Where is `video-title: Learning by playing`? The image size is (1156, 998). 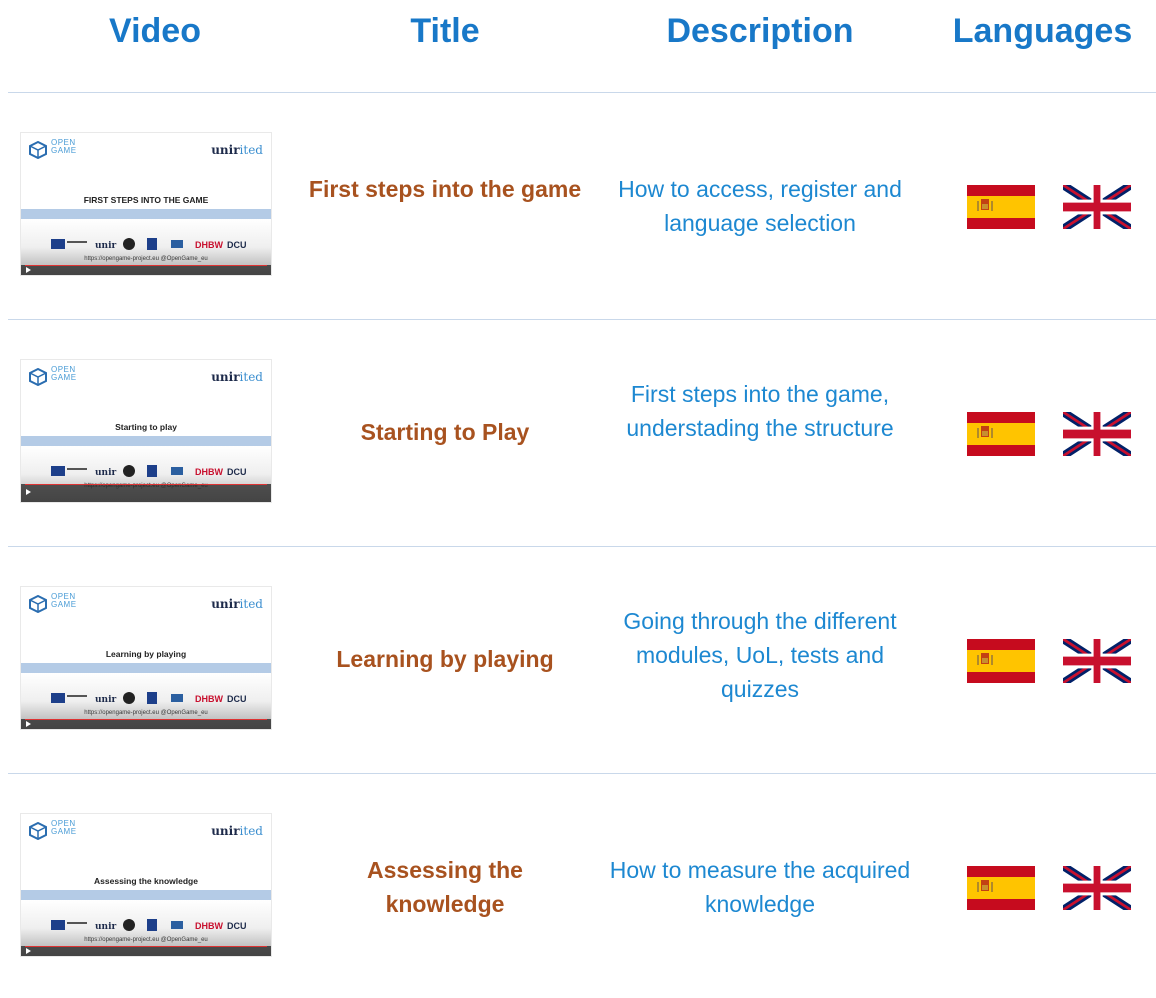 video-title: Learning by playing is located at coordinates (445, 659).